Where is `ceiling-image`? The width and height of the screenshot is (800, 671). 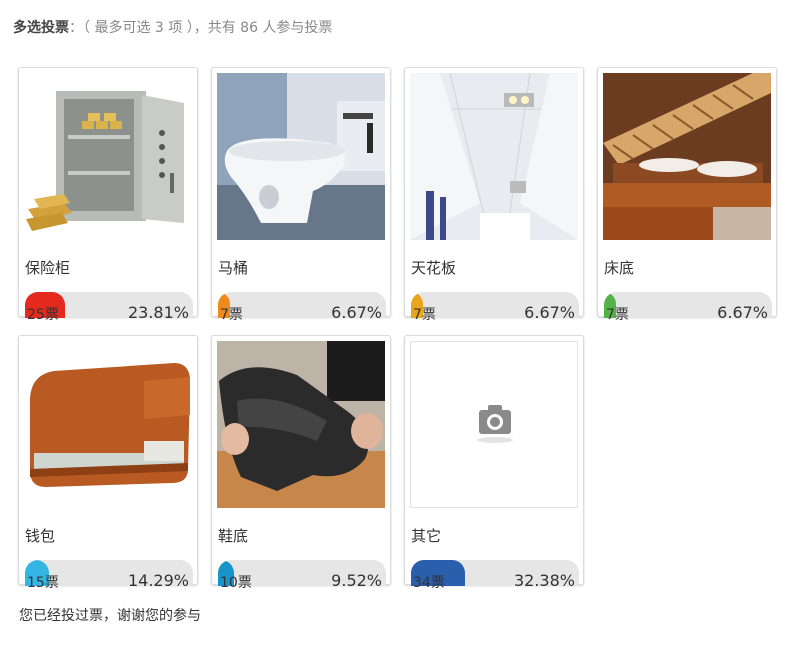 ceiling-image is located at coordinates (494, 156).